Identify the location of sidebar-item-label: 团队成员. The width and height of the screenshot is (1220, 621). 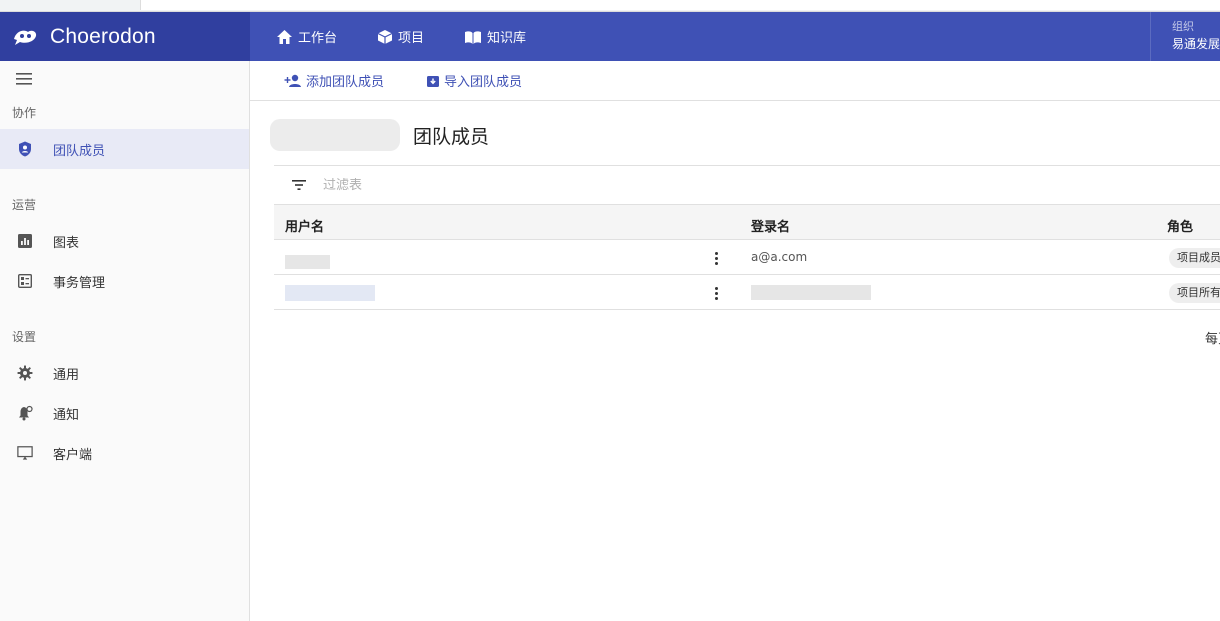
(79, 151).